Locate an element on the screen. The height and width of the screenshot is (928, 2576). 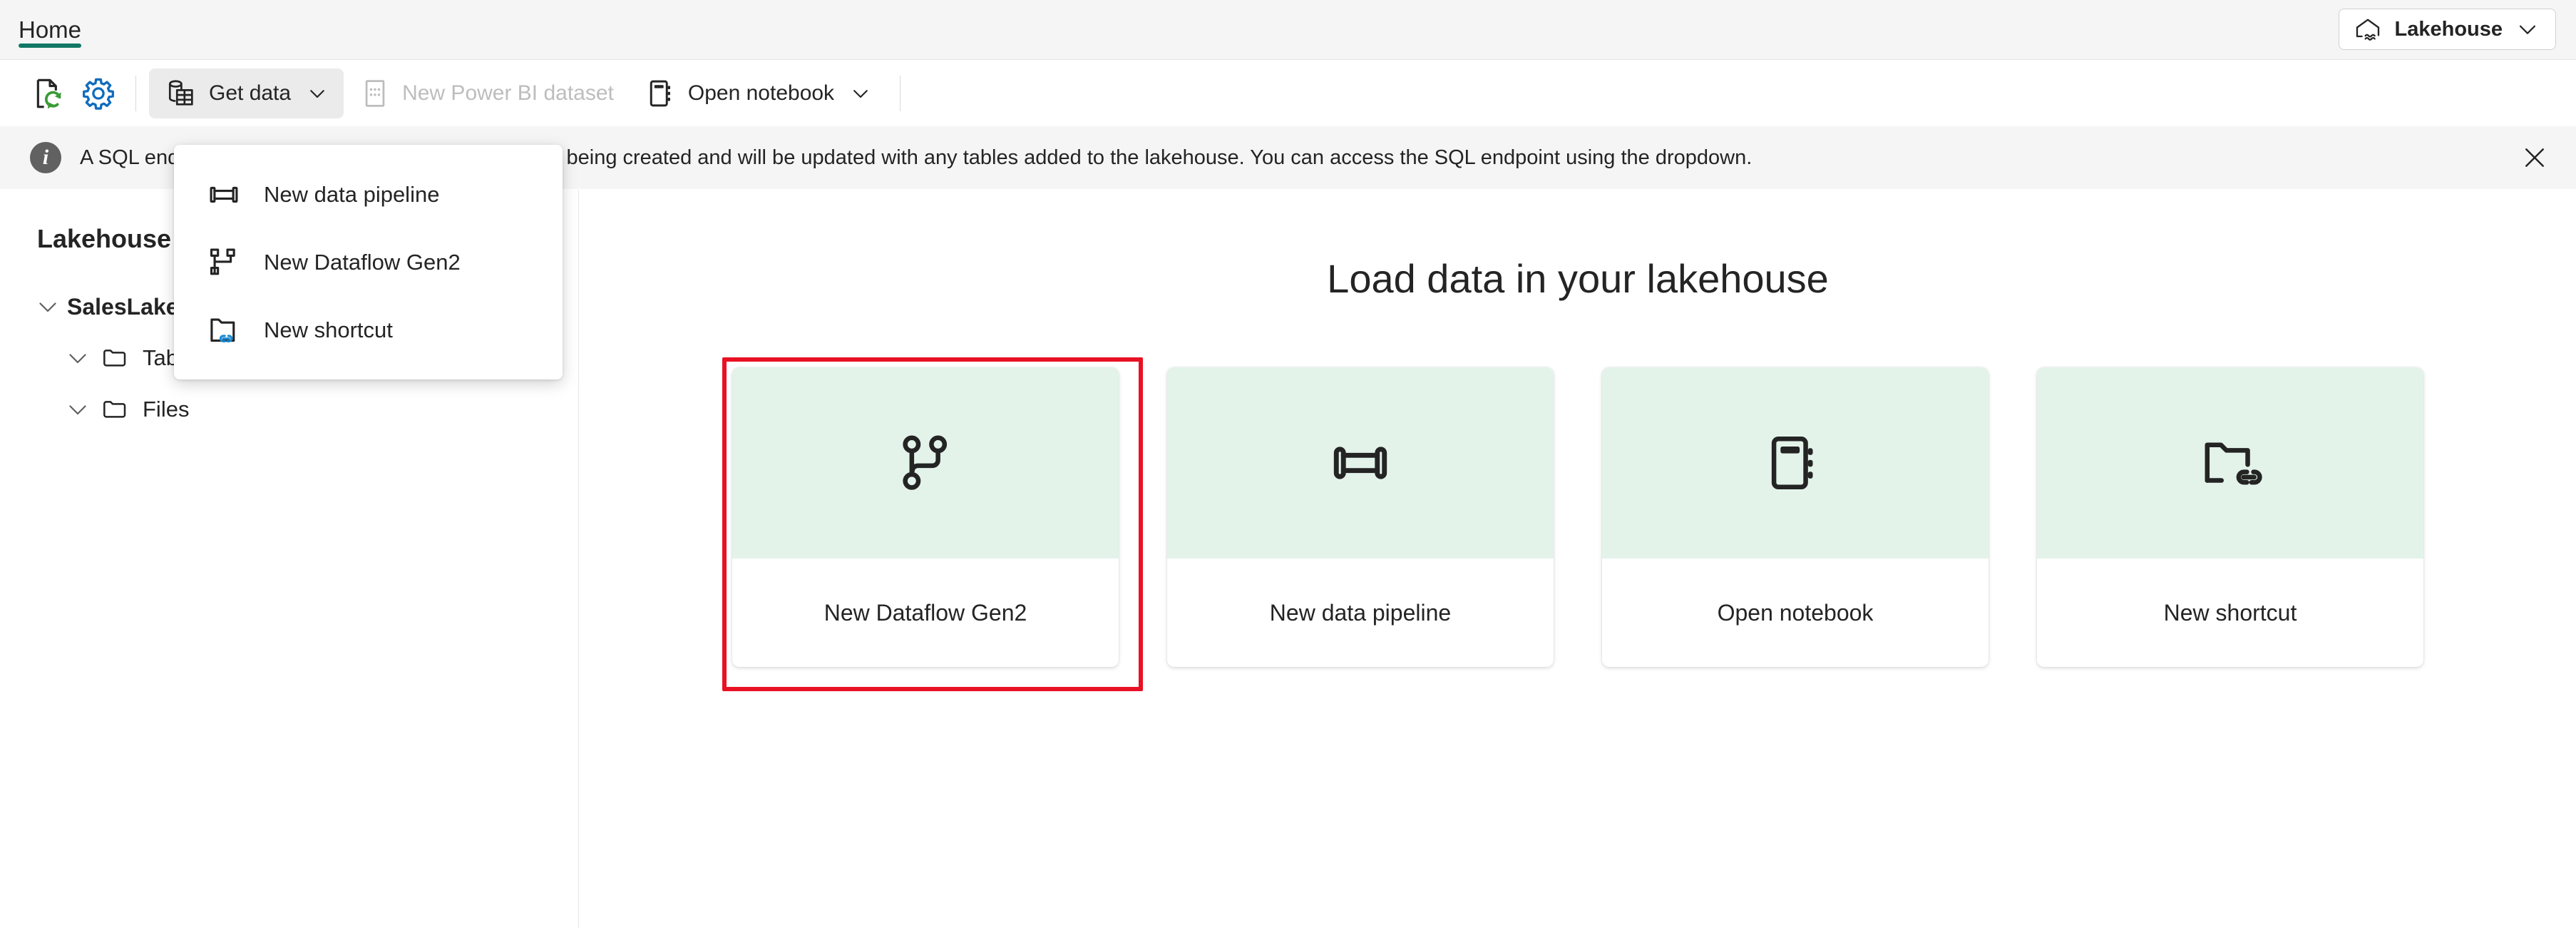
card-wrap-open-notebook: Open notebook is located at coordinates (1795, 517).